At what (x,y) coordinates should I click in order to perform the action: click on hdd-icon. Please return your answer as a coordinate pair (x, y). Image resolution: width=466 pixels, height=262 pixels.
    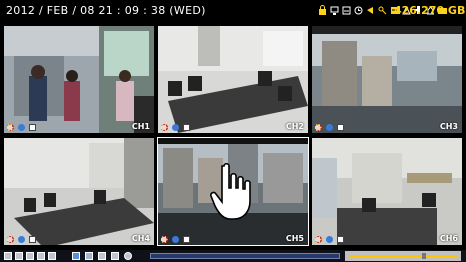
    Looking at the image, I should click on (346, 10).